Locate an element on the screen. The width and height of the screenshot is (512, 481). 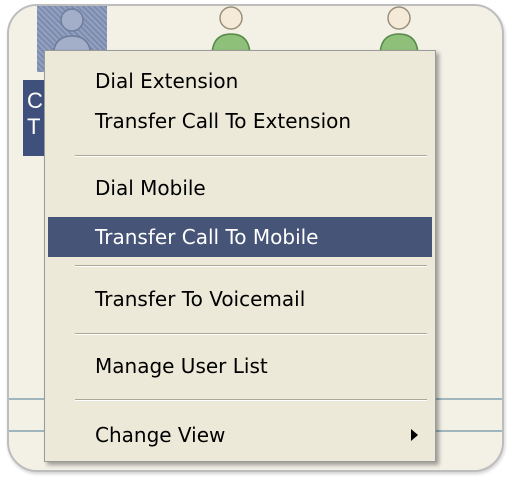
menu-item-manage-user-list: Manage User List is located at coordinates (240, 366).